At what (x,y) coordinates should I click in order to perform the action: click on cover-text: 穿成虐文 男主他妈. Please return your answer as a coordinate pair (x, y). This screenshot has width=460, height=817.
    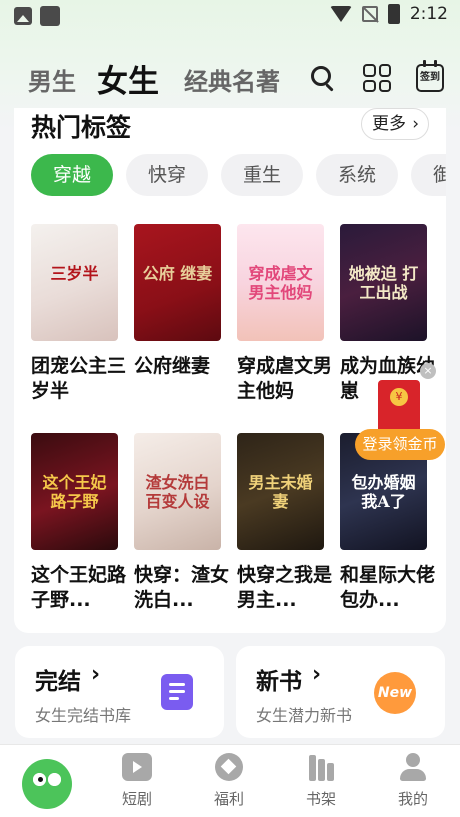
    Looking at the image, I should click on (280, 283).